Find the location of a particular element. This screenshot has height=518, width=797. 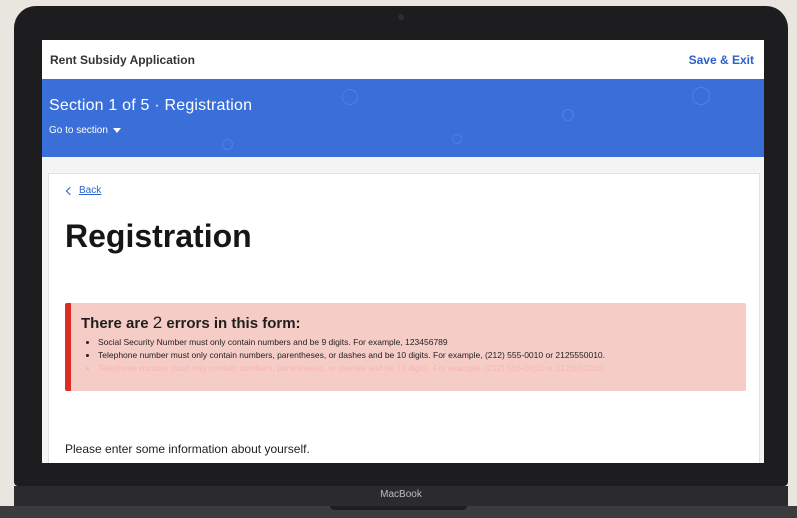

camera-icon is located at coordinates (401, 17).